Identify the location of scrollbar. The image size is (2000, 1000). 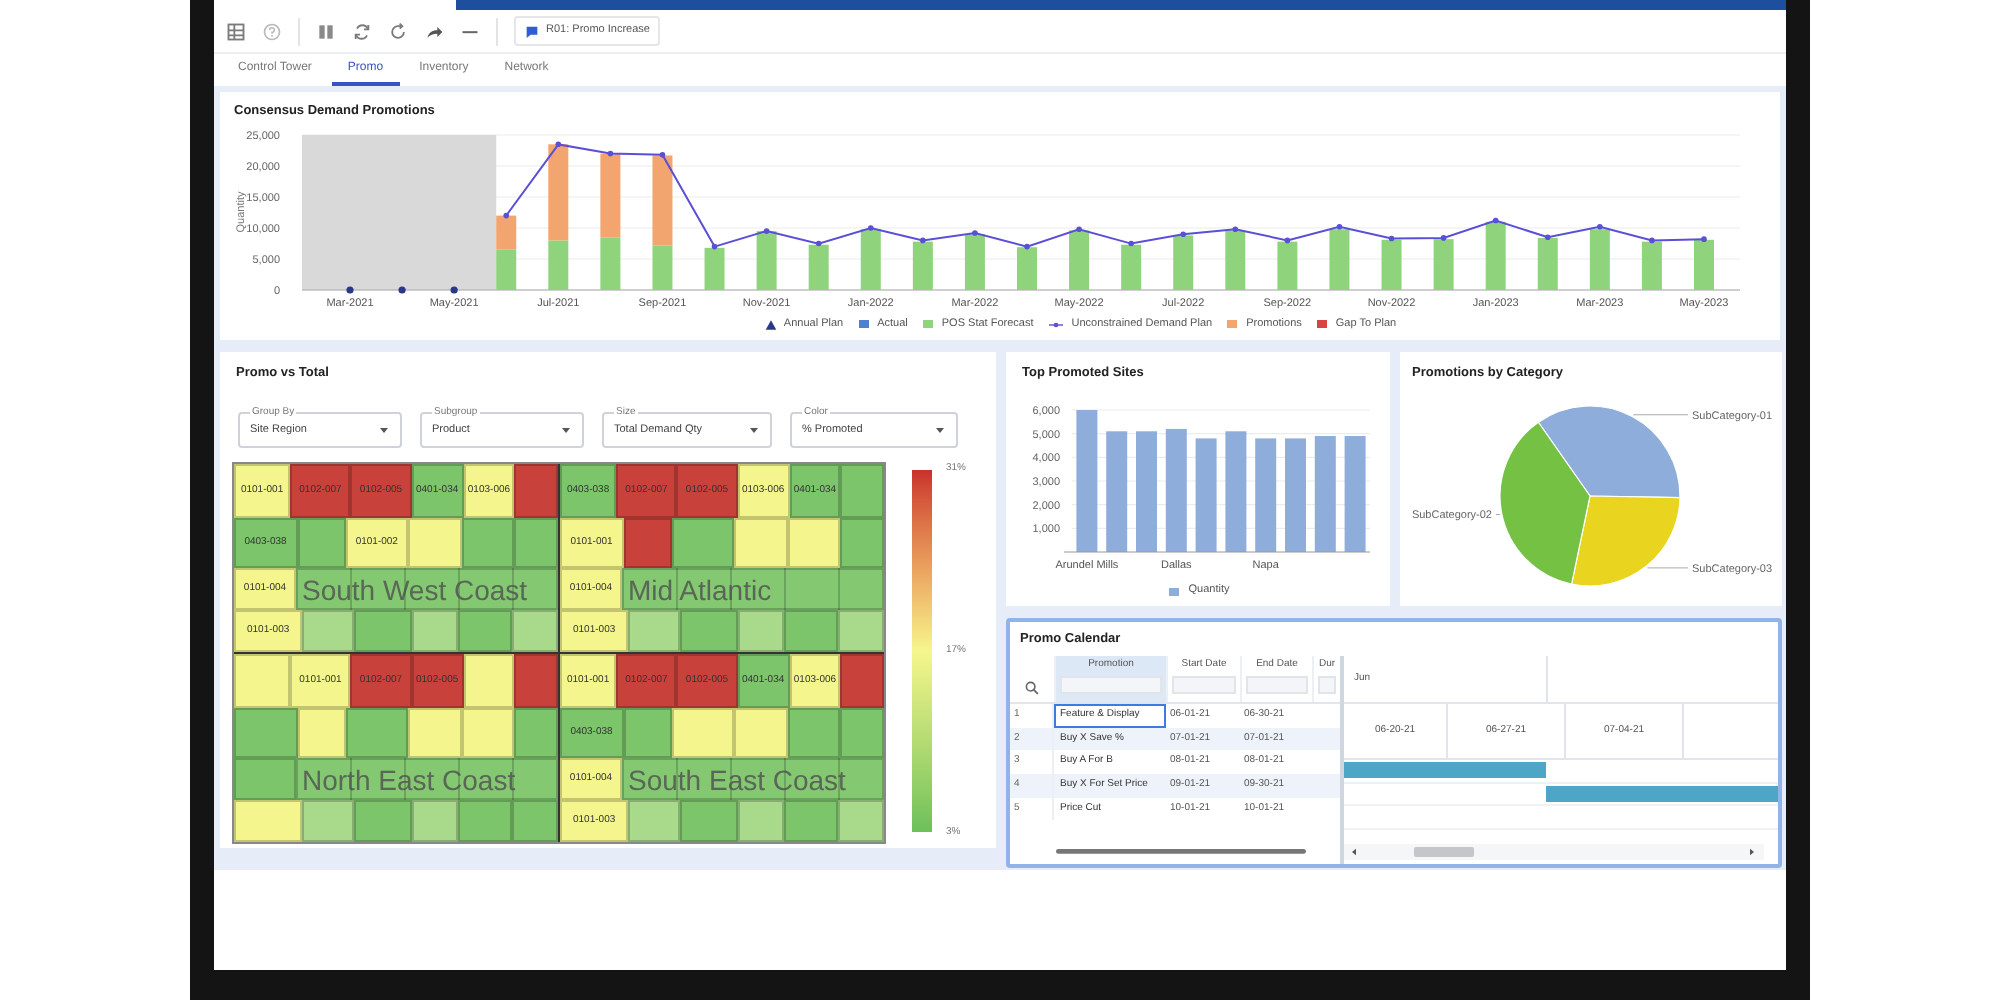
(1554, 852).